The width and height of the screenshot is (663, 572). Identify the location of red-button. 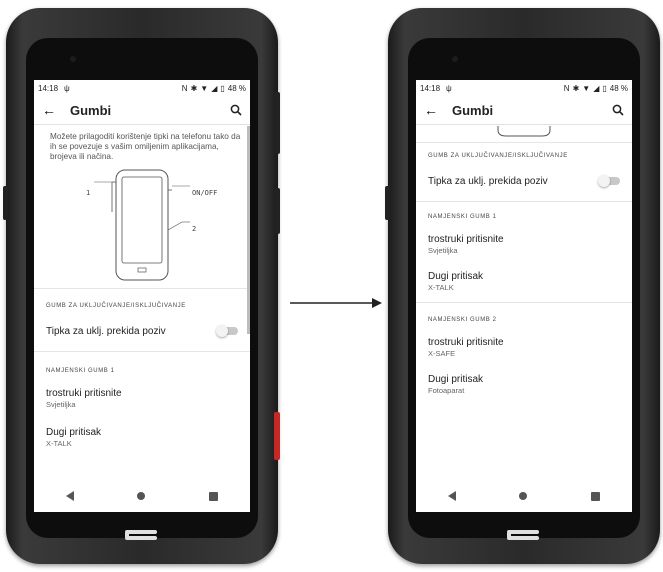
(277, 436).